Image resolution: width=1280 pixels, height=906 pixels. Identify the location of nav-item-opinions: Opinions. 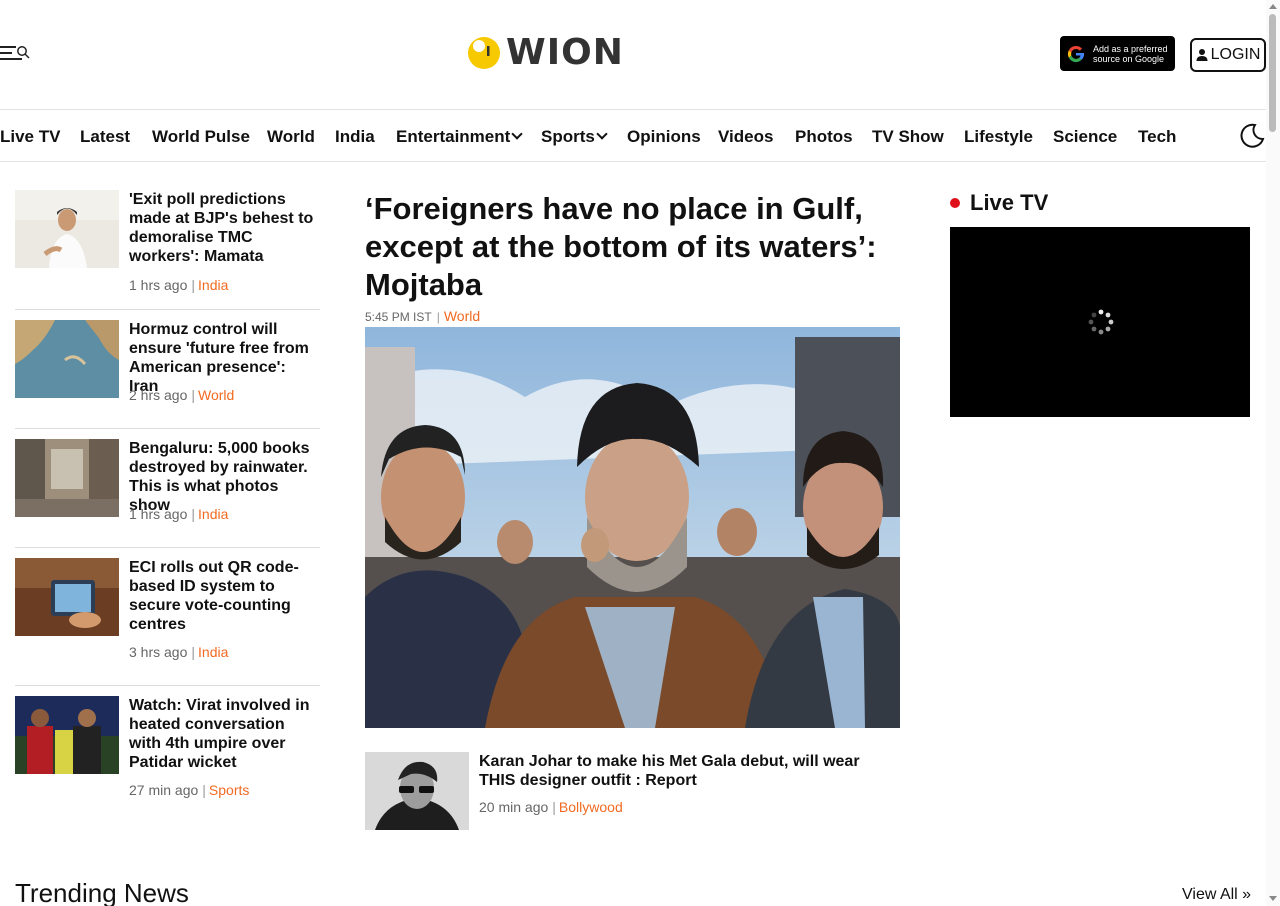
(664, 137).